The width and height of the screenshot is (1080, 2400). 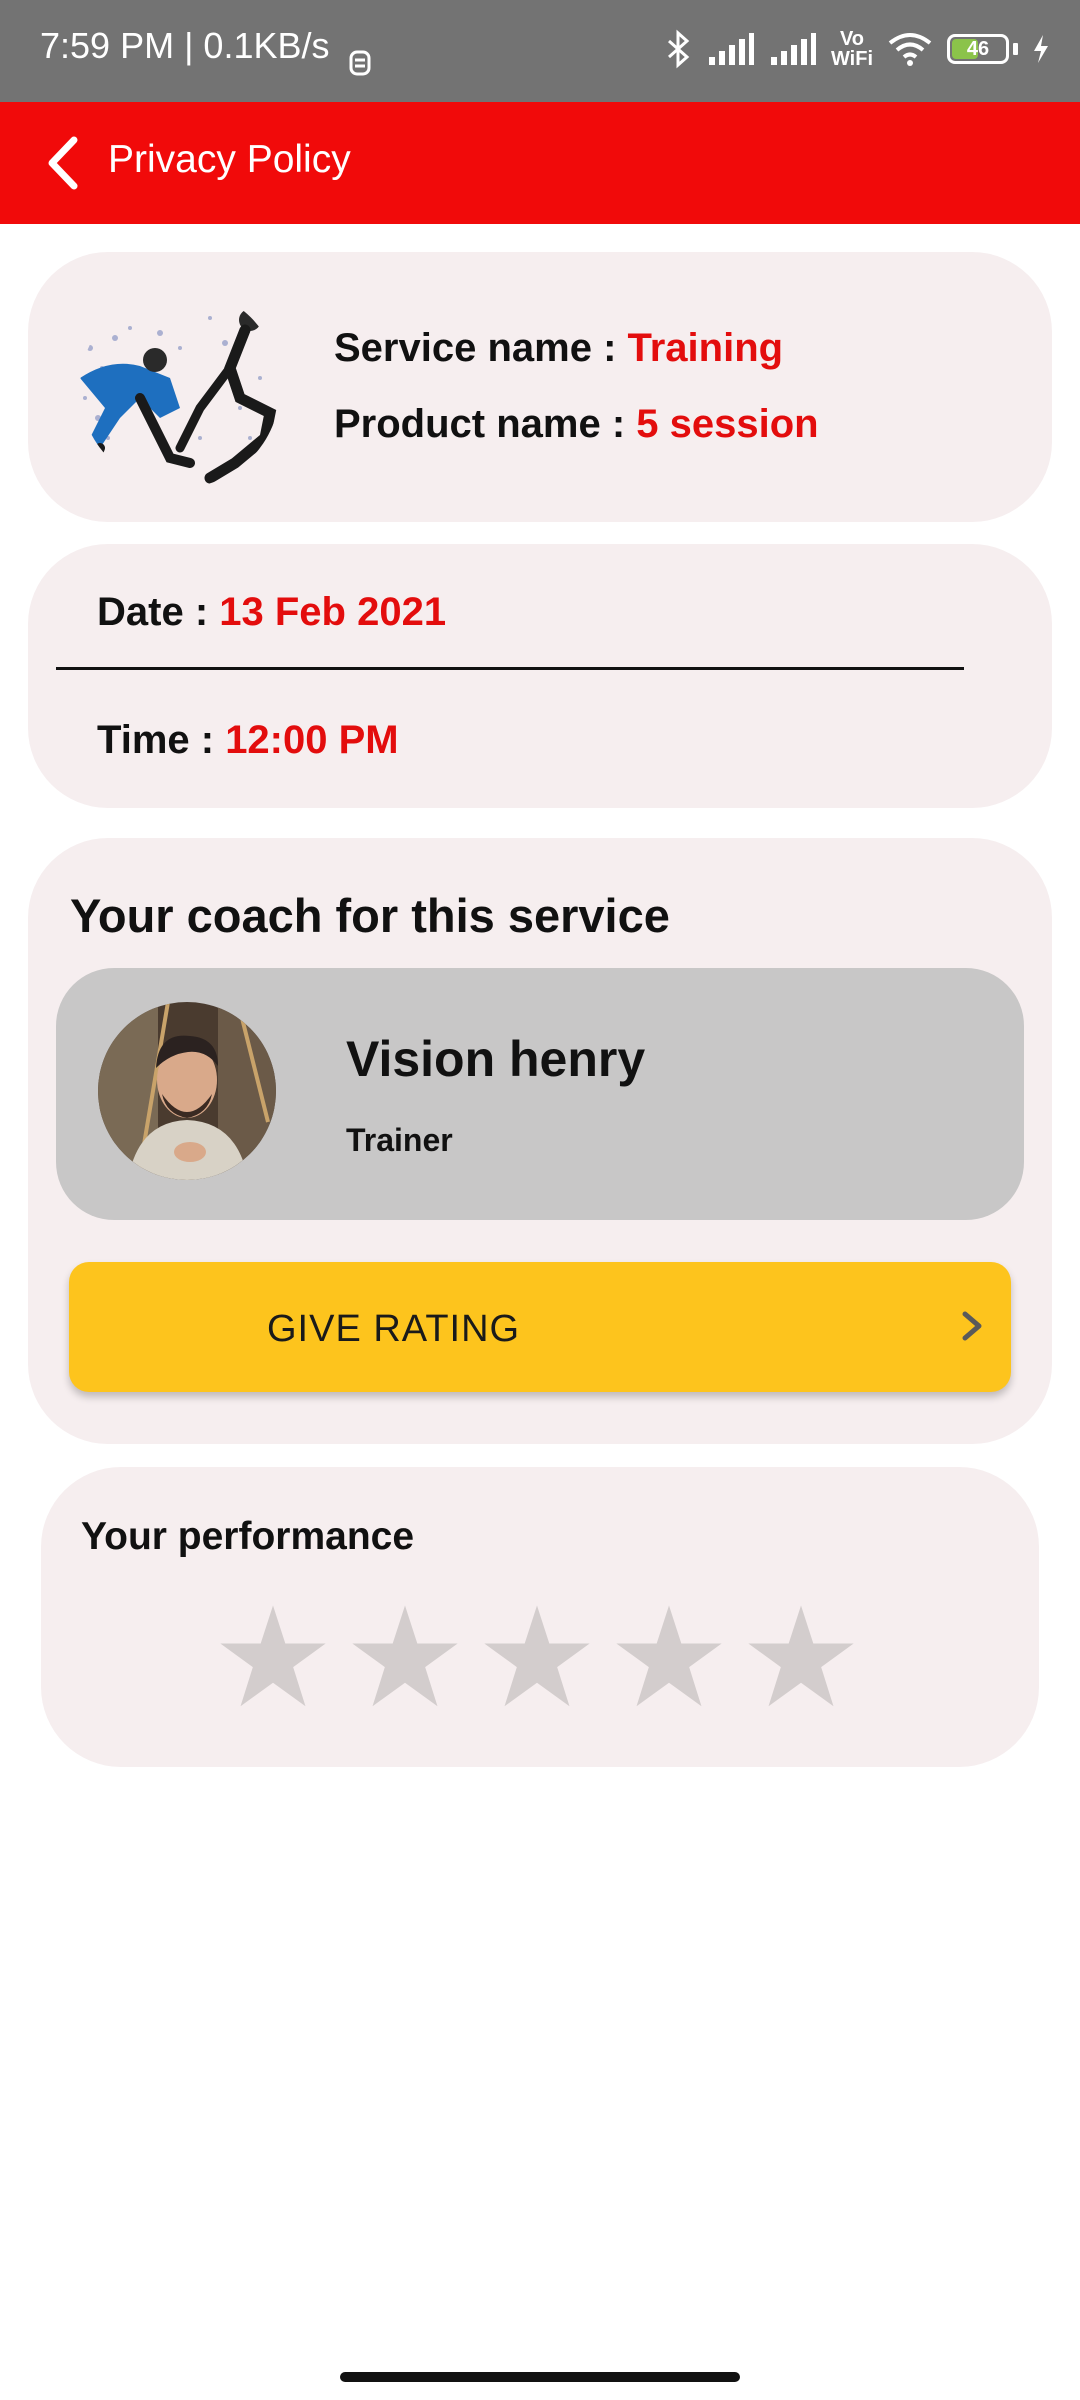 What do you see at coordinates (229, 159) in the screenshot?
I see `page-title: Privacy Policy` at bounding box center [229, 159].